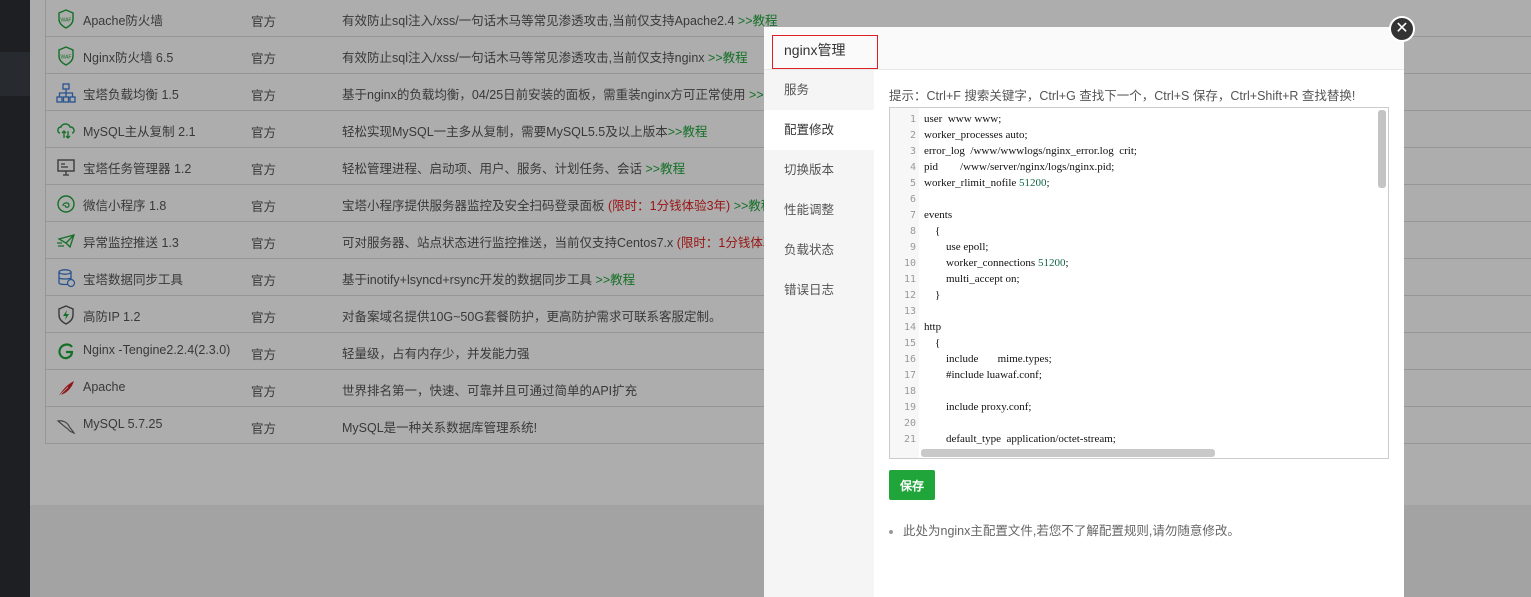  What do you see at coordinates (956, 247) in the screenshot?
I see `code-line: use epoll;` at bounding box center [956, 247].